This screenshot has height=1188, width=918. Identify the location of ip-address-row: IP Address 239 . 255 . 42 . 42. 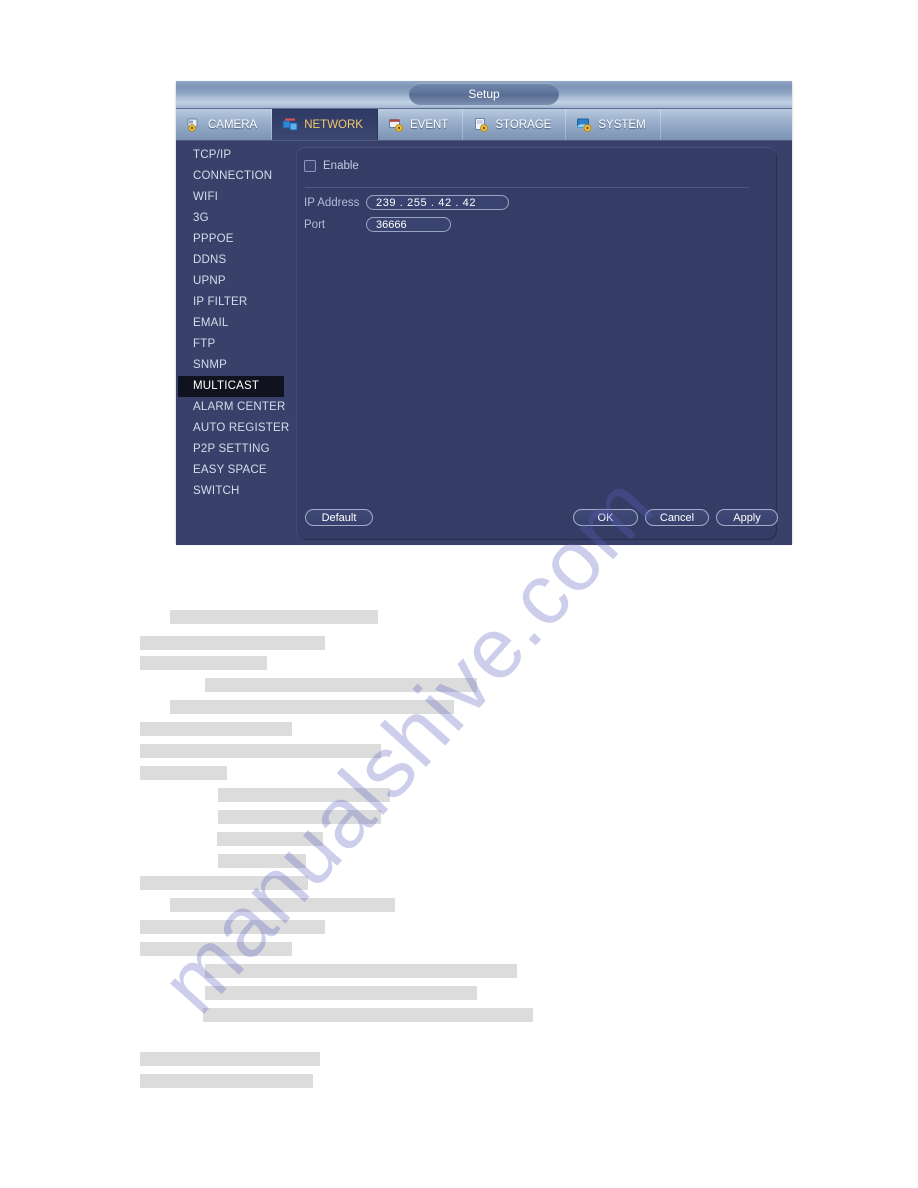
(406, 202).